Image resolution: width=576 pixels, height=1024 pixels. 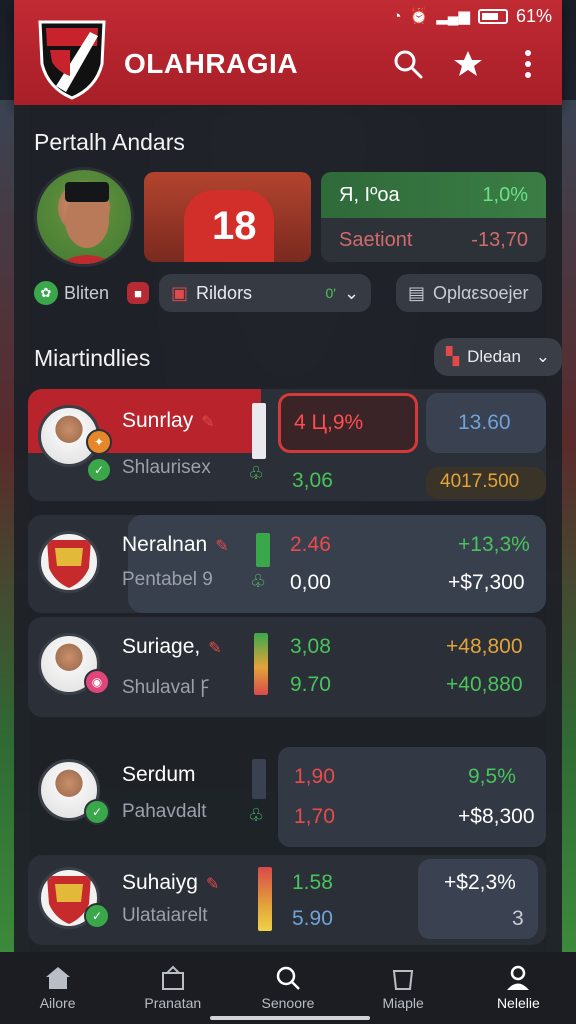 I want to click on row-value-a: 2.46, so click(x=310, y=544).